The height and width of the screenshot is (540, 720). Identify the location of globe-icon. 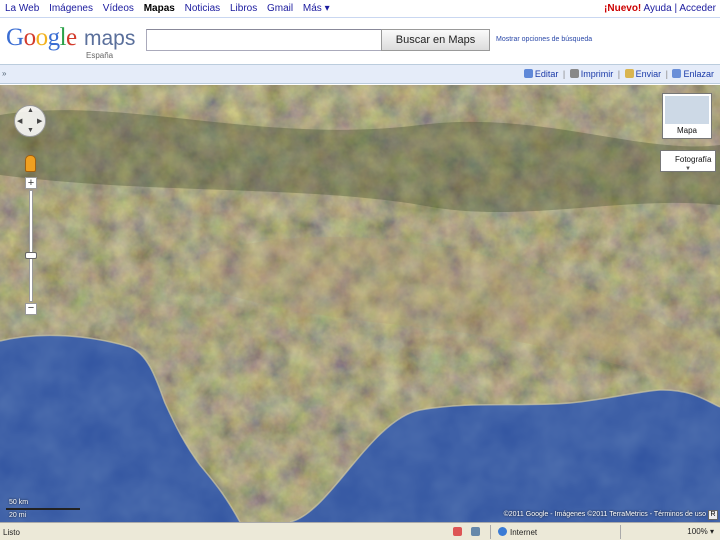
(502, 531).